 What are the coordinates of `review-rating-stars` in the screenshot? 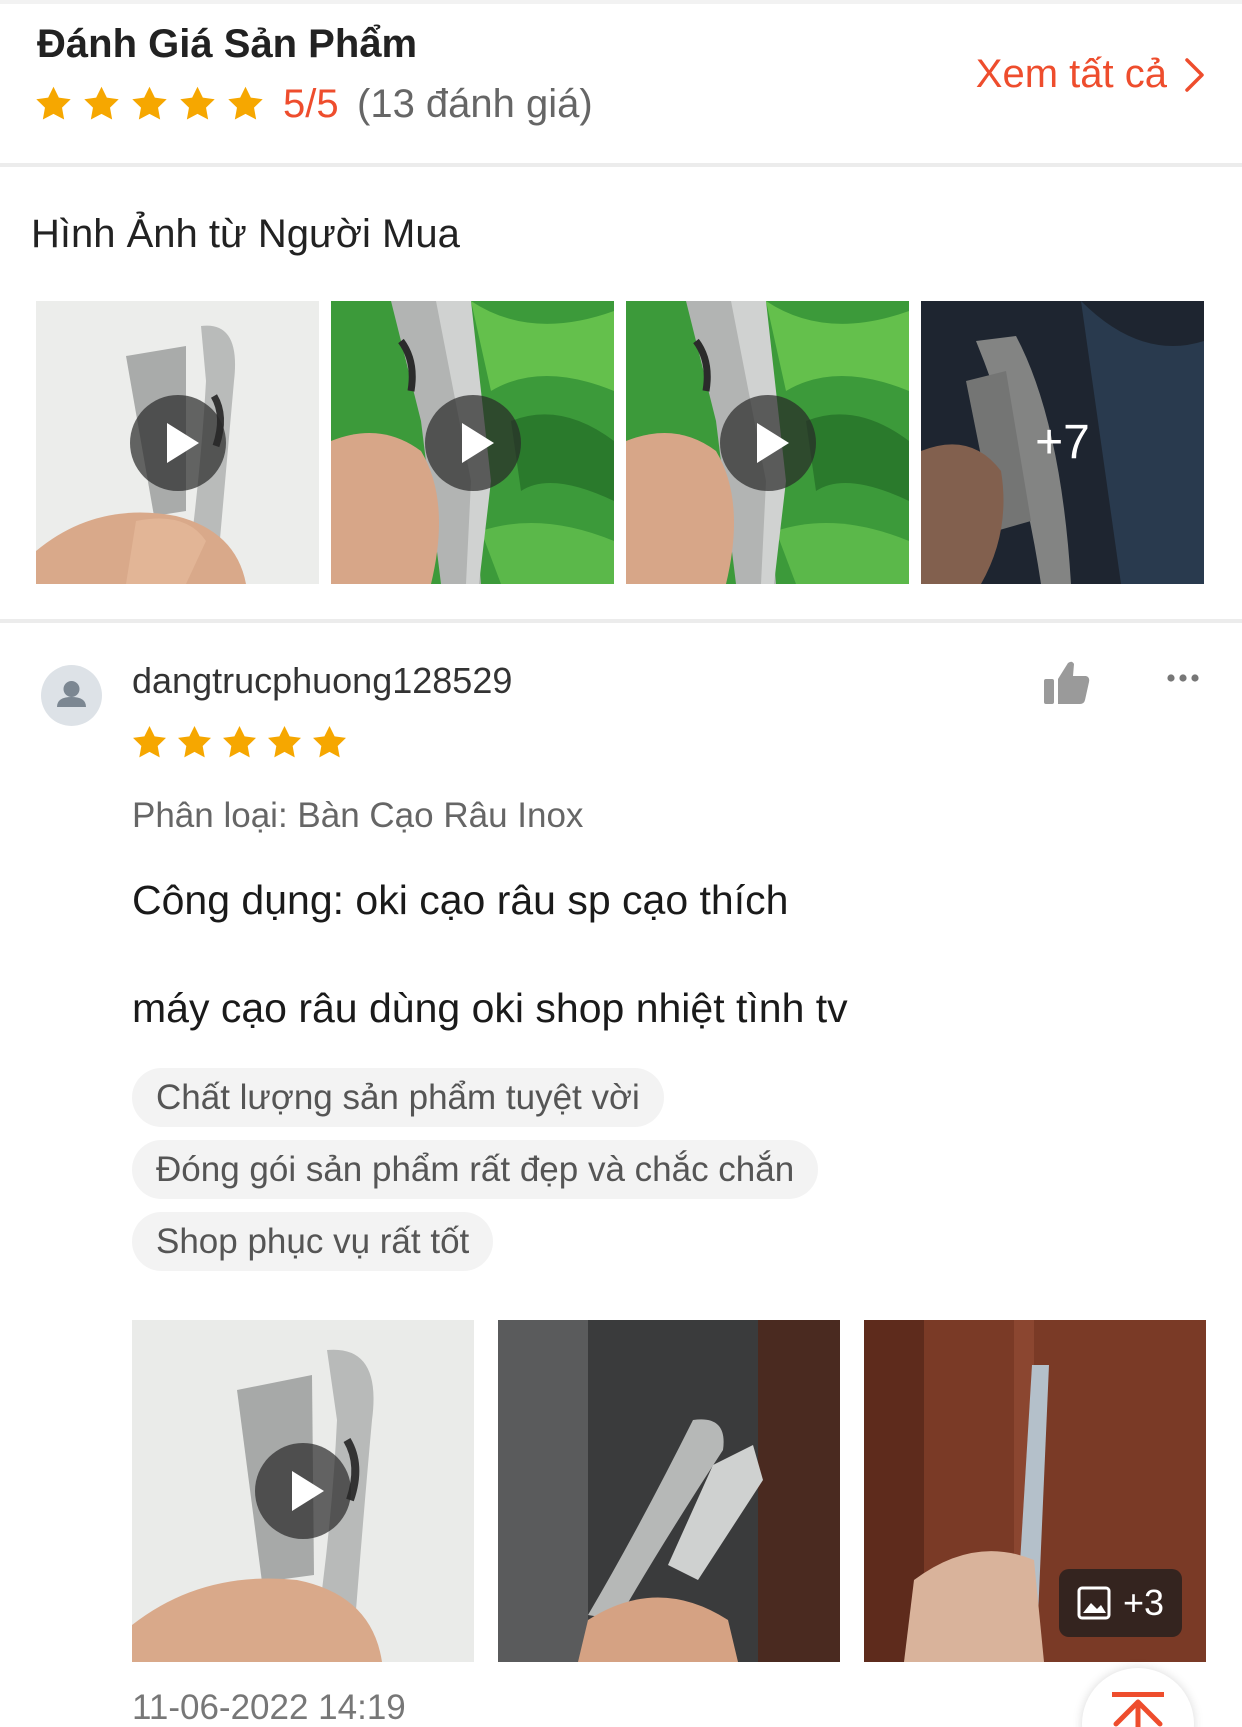 It's located at (239, 742).